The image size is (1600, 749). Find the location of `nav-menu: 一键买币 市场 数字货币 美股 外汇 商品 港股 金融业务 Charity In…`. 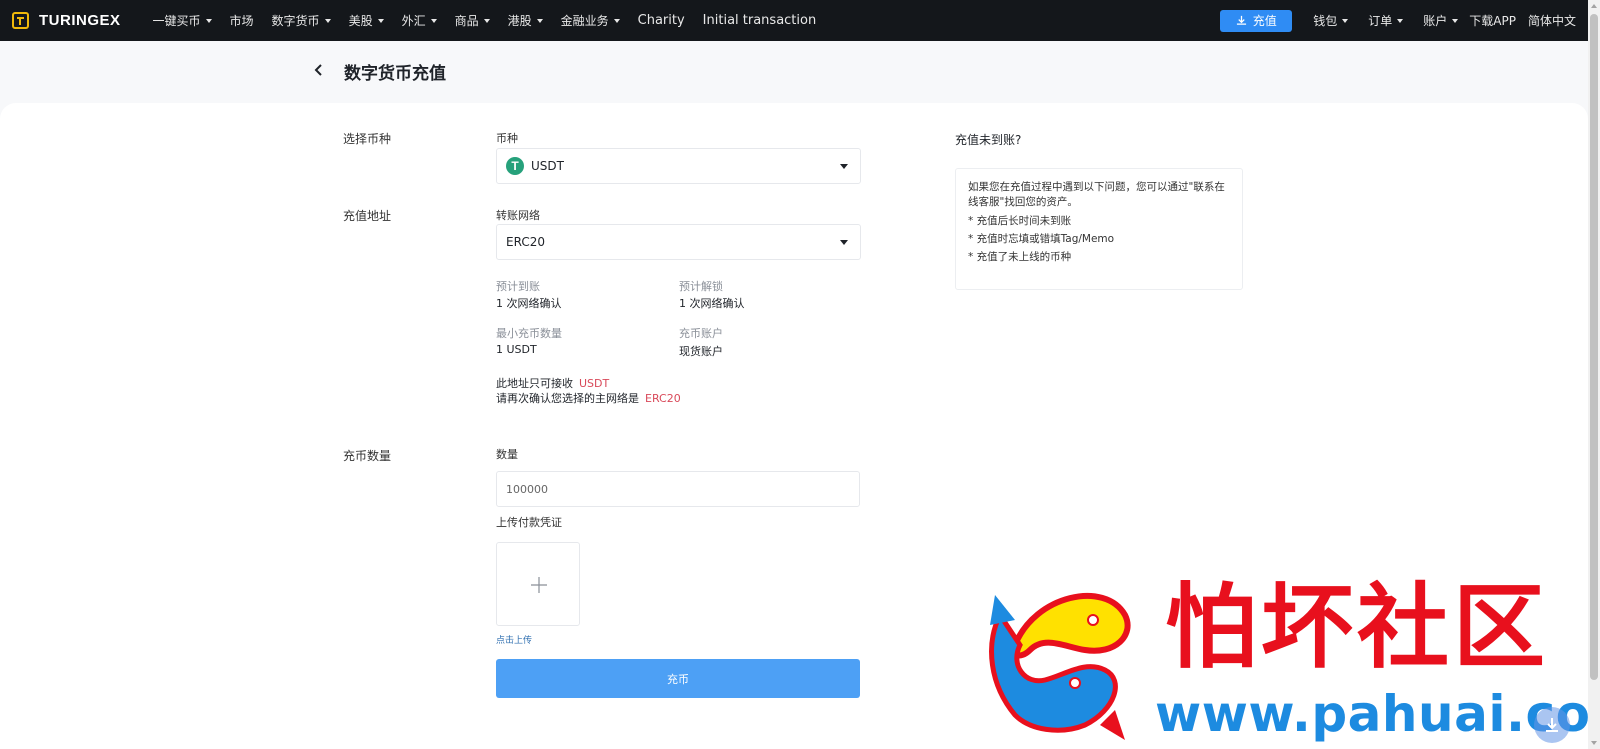

nav-menu: 一键买币 市场 数字货币 美股 外汇 商品 港股 金融业务 Charity In… is located at coordinates (494, 20).